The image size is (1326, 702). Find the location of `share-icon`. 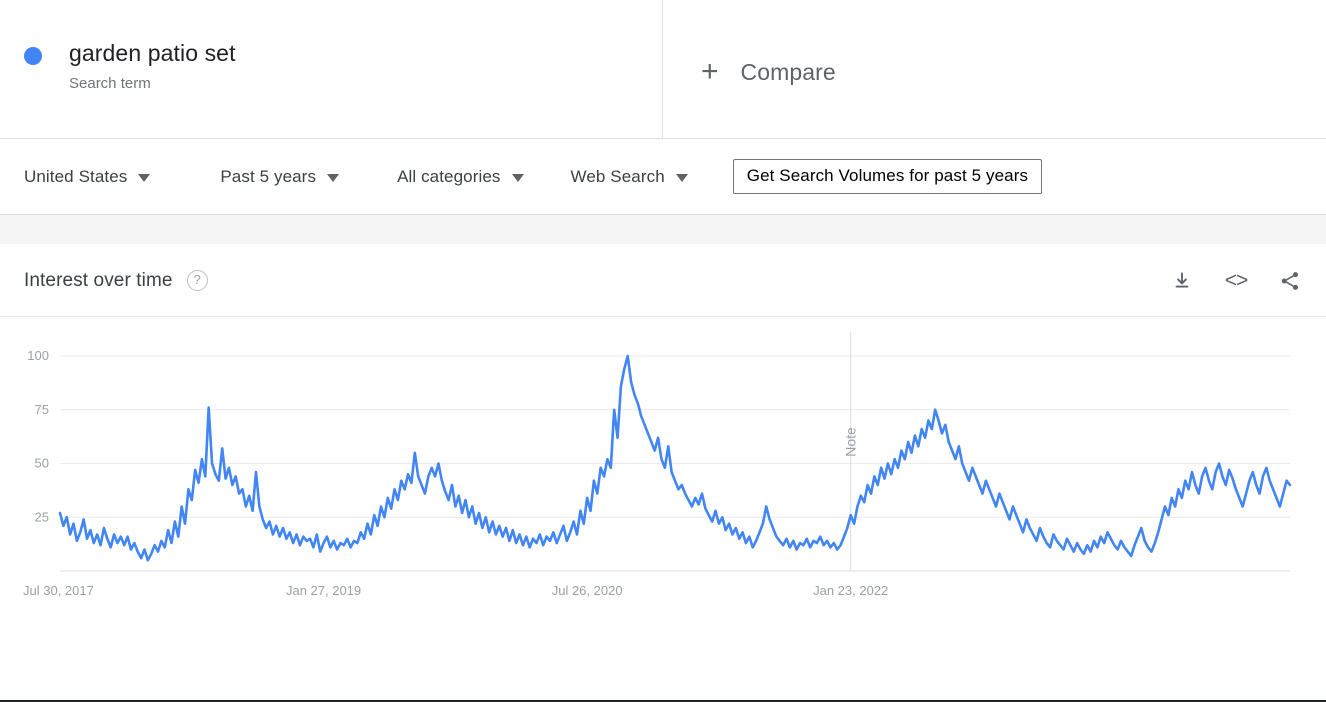

share-icon is located at coordinates (1290, 281).